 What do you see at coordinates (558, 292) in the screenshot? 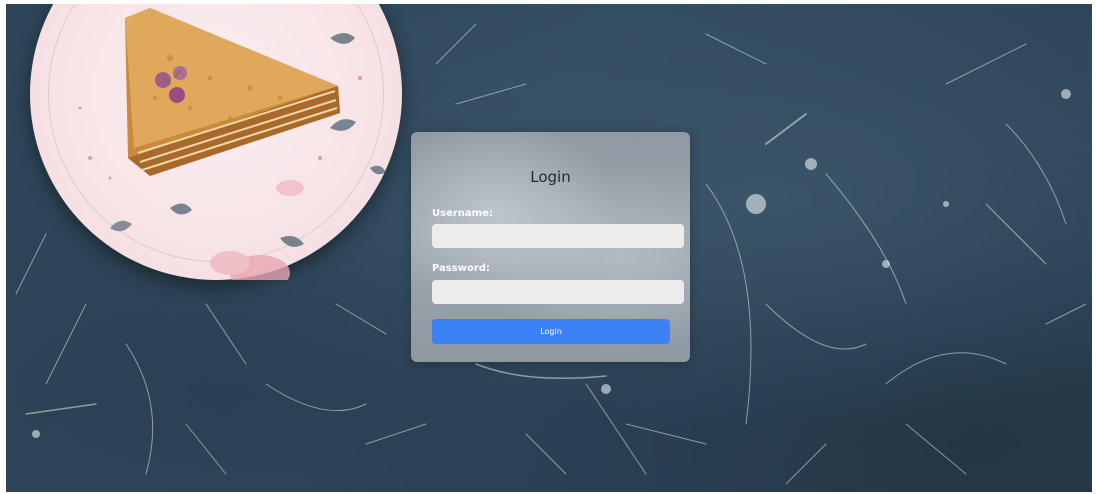
I see `password-input` at bounding box center [558, 292].